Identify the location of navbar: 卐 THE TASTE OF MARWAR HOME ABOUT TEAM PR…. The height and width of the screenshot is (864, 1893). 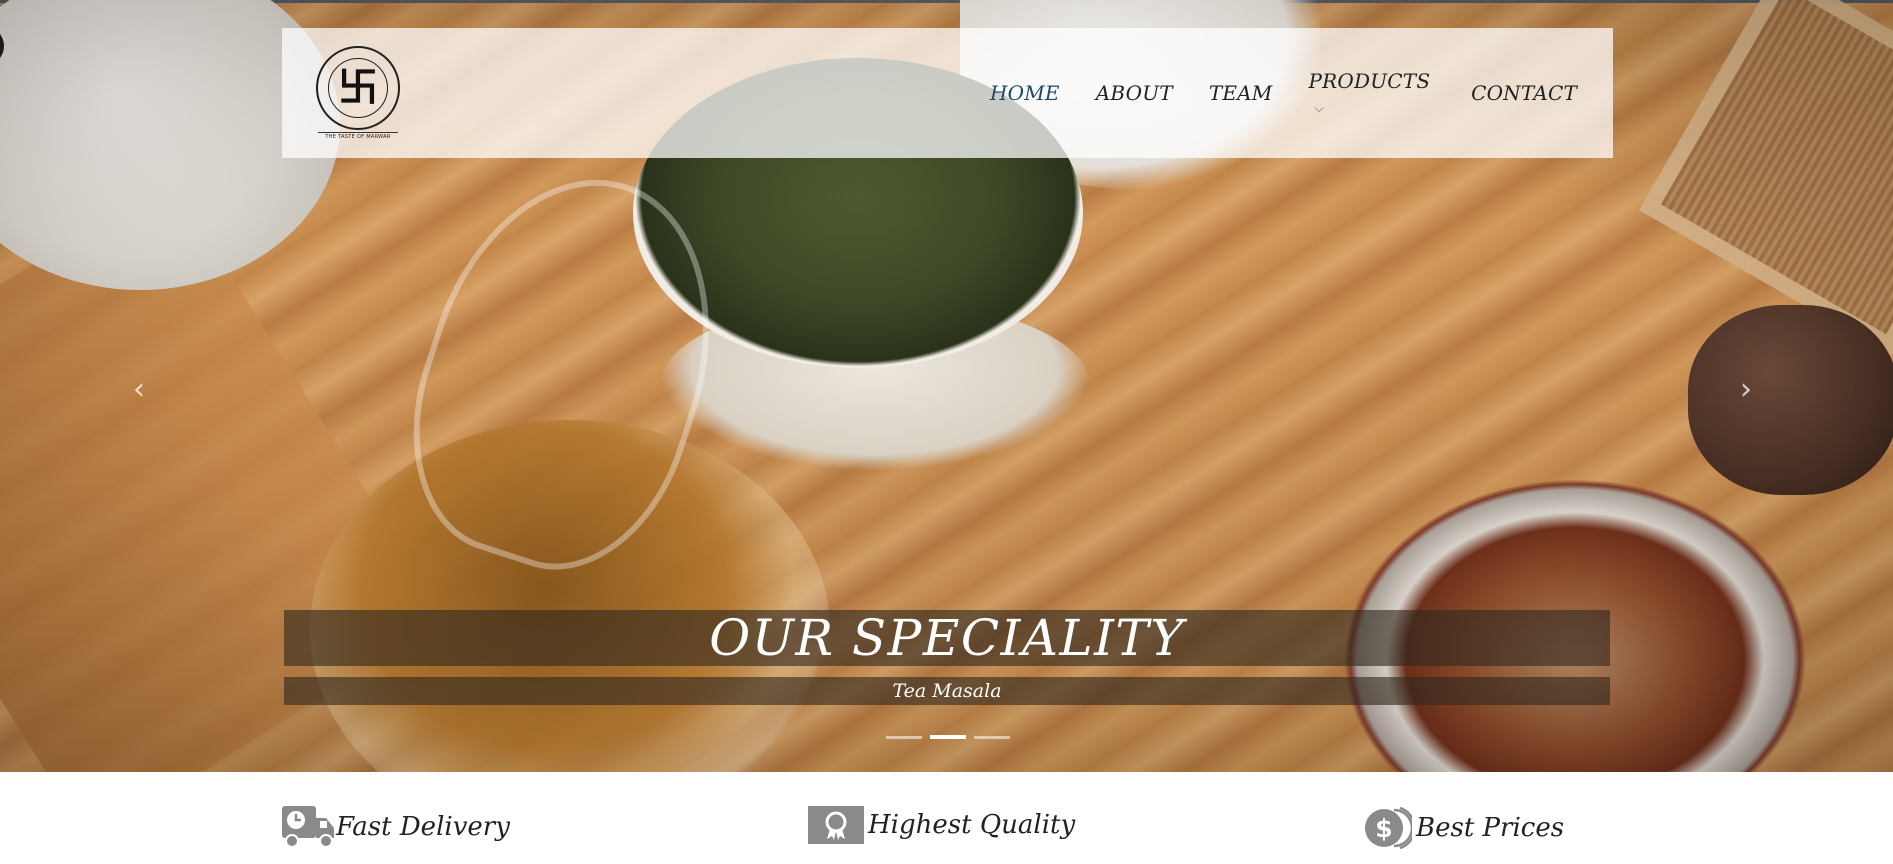
(947, 93).